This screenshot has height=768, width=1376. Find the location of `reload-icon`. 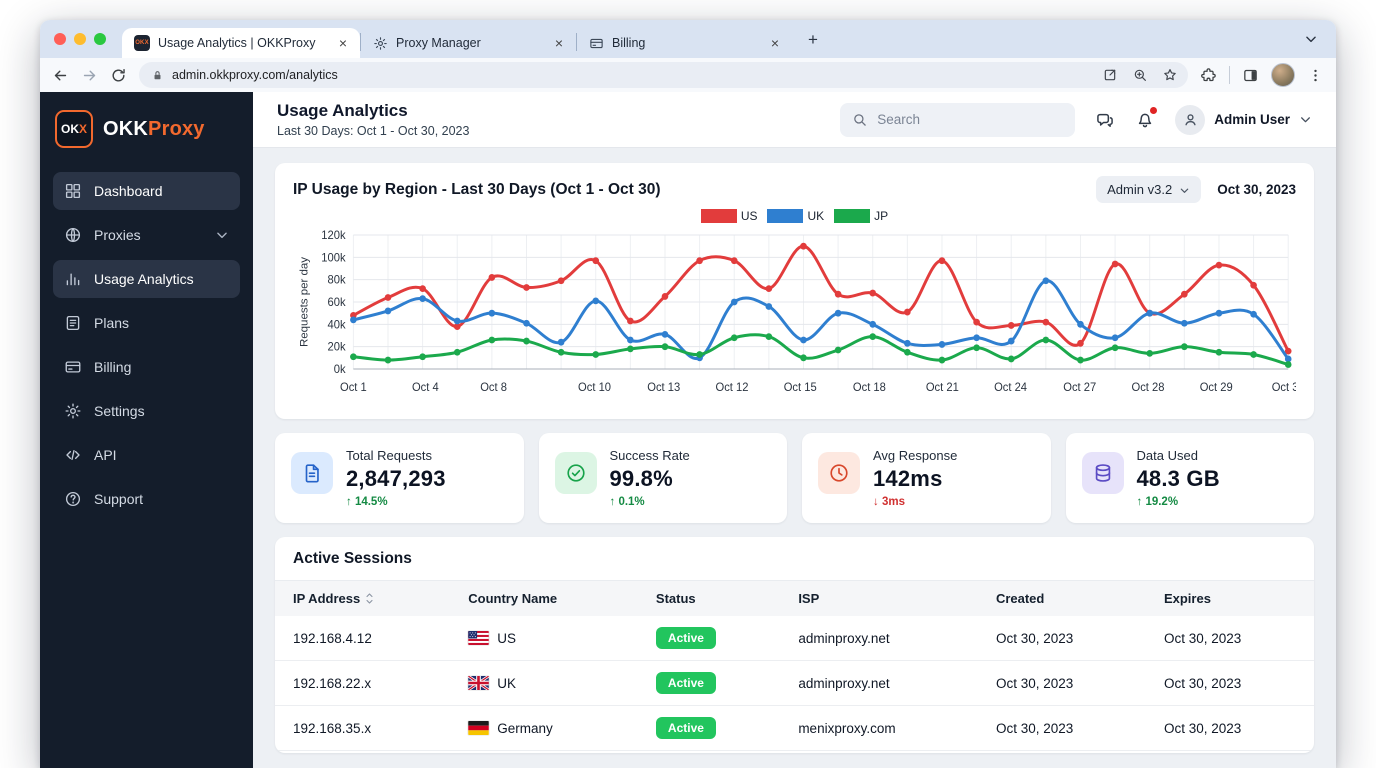

reload-icon is located at coordinates (118, 75).